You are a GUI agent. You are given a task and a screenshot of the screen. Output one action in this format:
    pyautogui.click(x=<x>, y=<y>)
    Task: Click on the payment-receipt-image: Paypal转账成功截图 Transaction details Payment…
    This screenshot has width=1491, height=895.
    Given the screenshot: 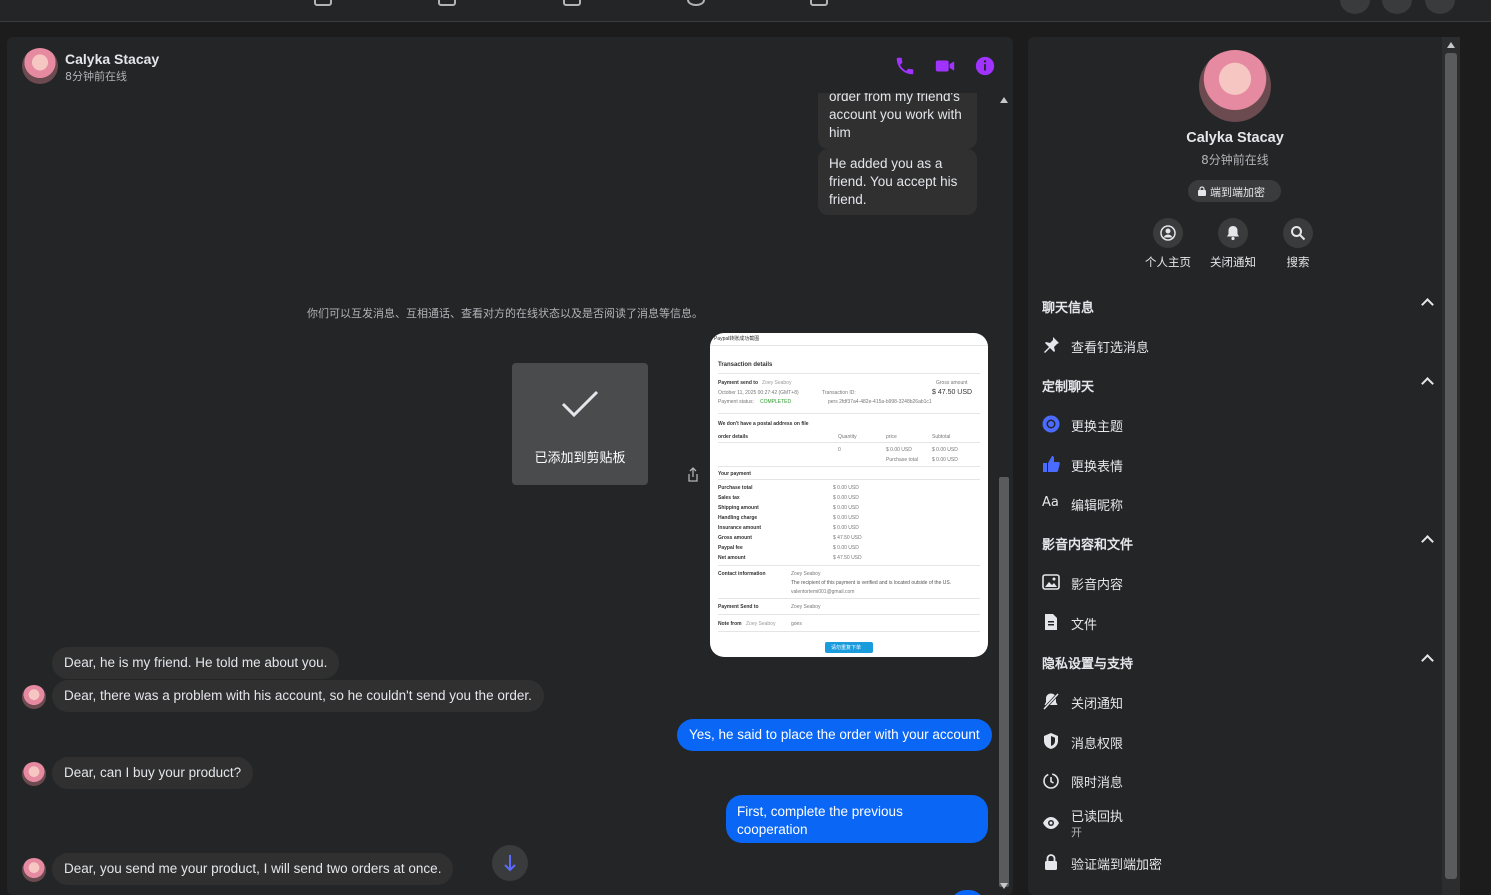 What is the action you would take?
    pyautogui.click(x=849, y=495)
    